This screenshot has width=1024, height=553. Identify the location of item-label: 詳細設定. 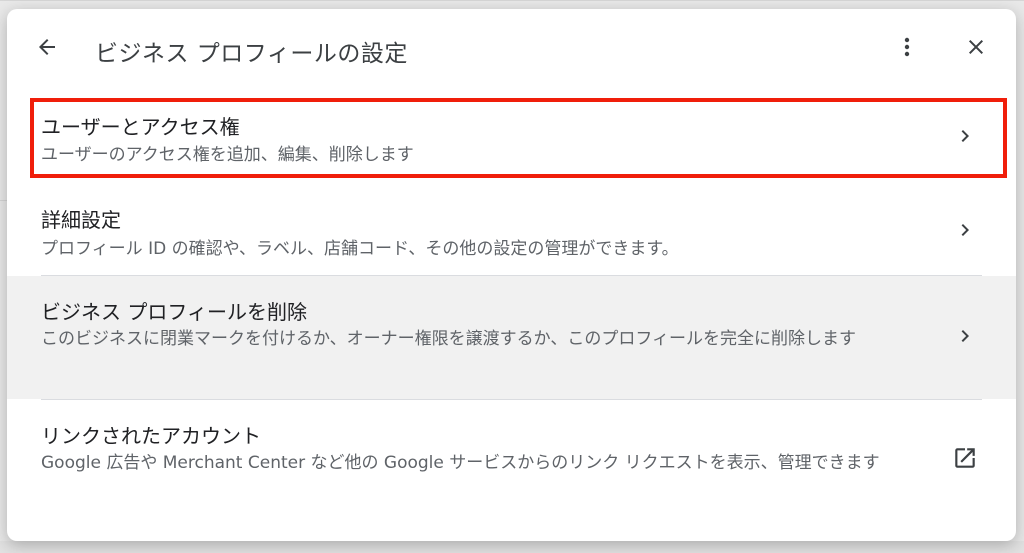
(81, 220).